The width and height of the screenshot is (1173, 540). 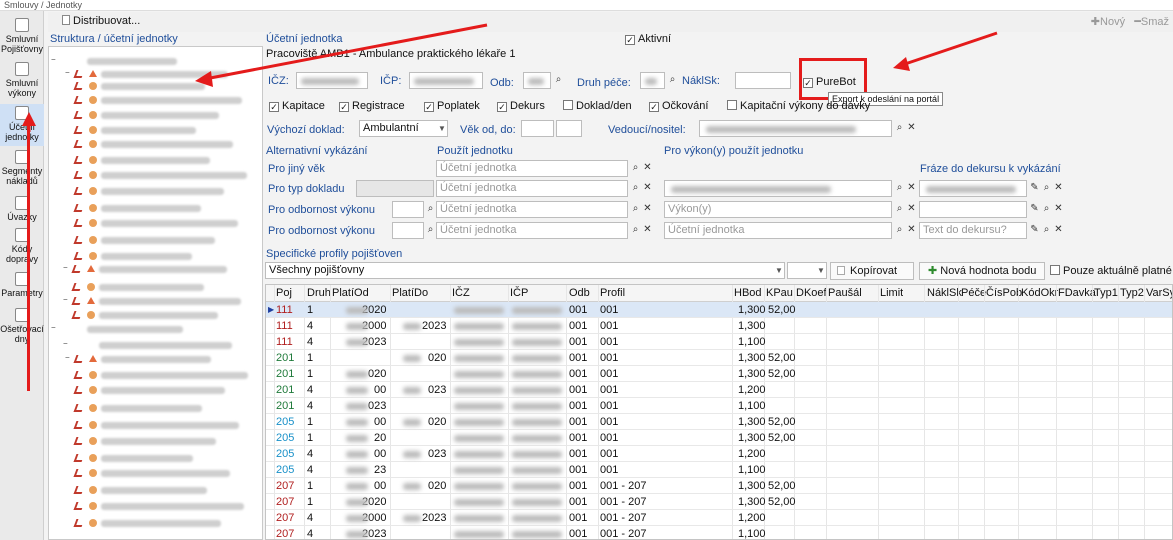 What do you see at coordinates (204, 79) in the screenshot?
I see `arrow-head-to-tree` at bounding box center [204, 79].